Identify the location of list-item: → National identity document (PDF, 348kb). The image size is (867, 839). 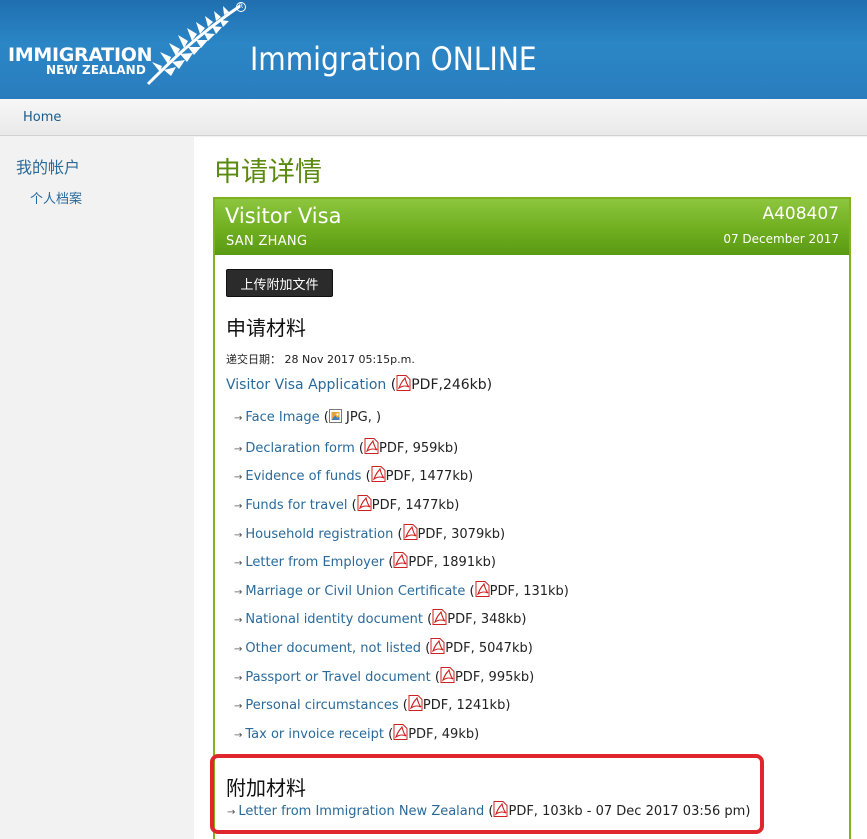
(380, 618).